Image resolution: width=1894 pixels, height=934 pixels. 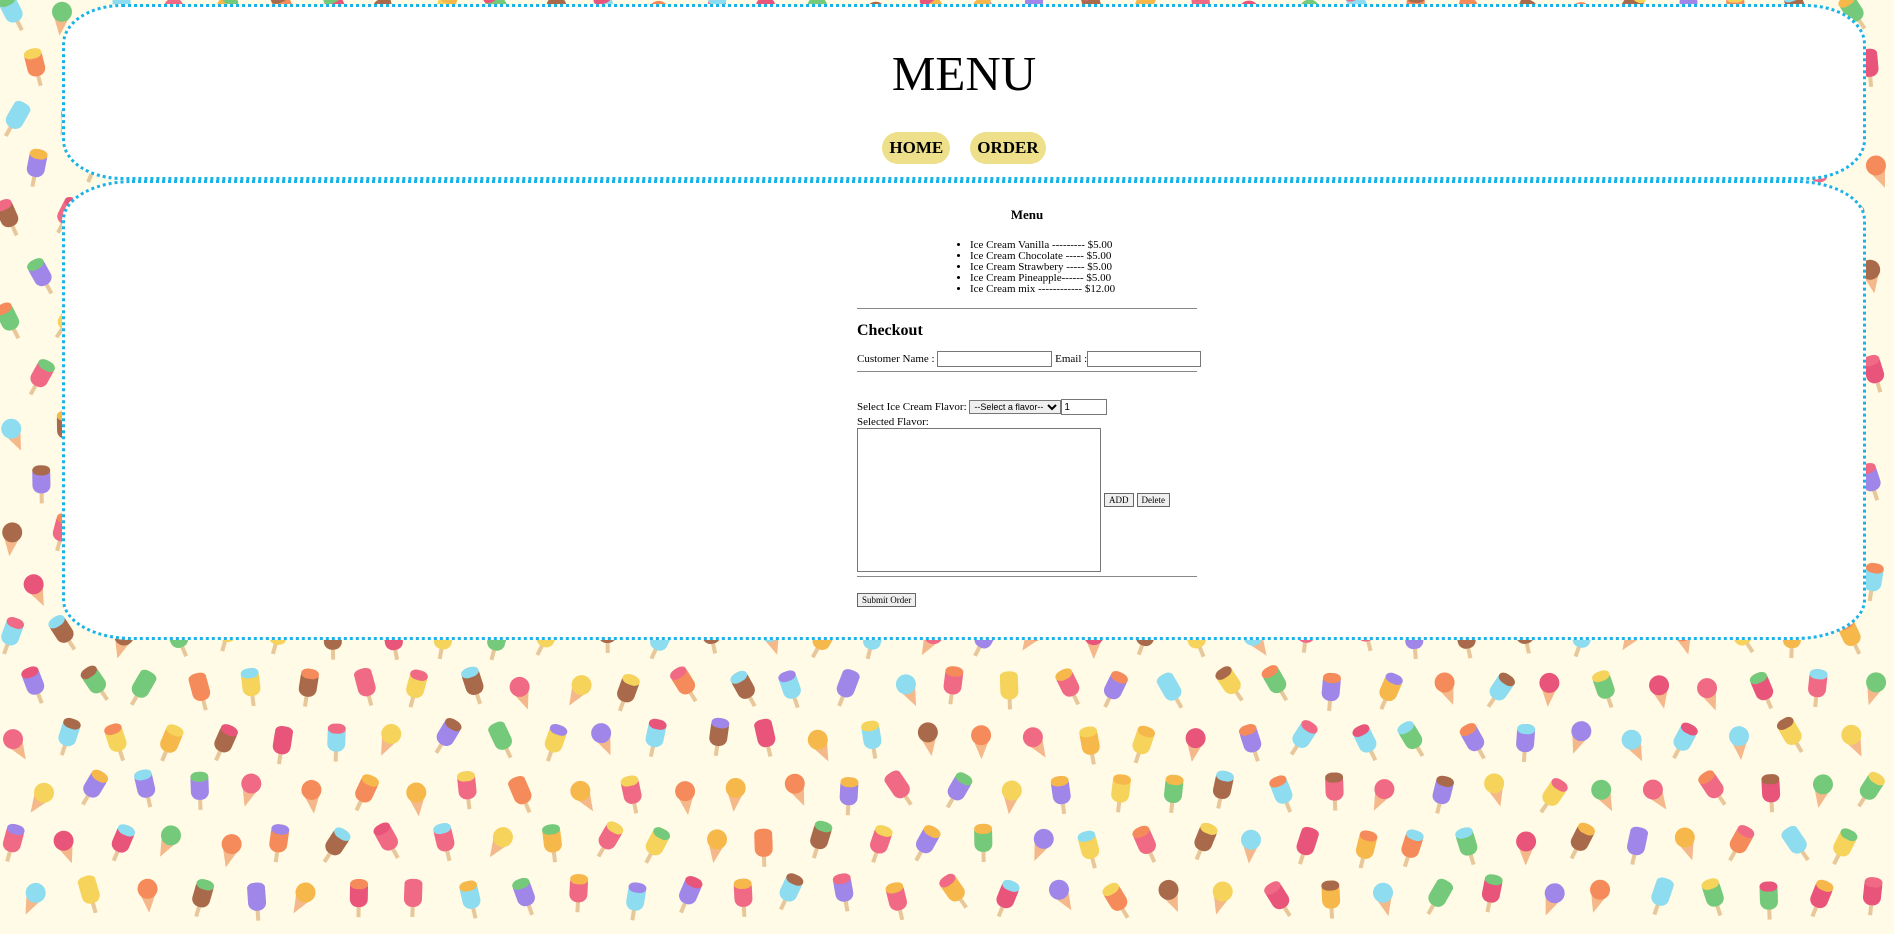 I want to click on submit-order-button: Submit Order, so click(x=887, y=600).